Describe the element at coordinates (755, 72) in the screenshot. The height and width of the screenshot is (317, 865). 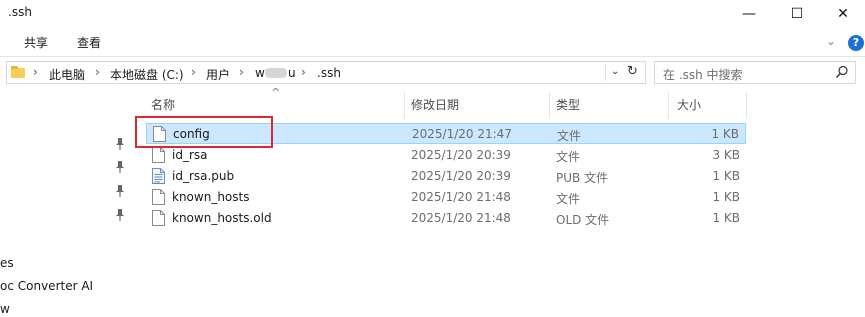
I see `search-input: 在 .ssh 中搜索` at that location.